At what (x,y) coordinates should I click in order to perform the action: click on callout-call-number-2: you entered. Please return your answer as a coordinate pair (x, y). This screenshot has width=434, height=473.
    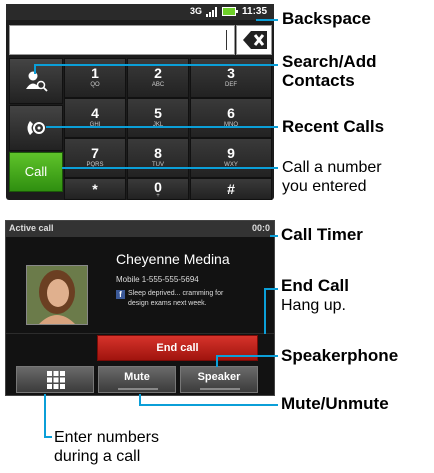
    Looking at the image, I should click on (324, 186).